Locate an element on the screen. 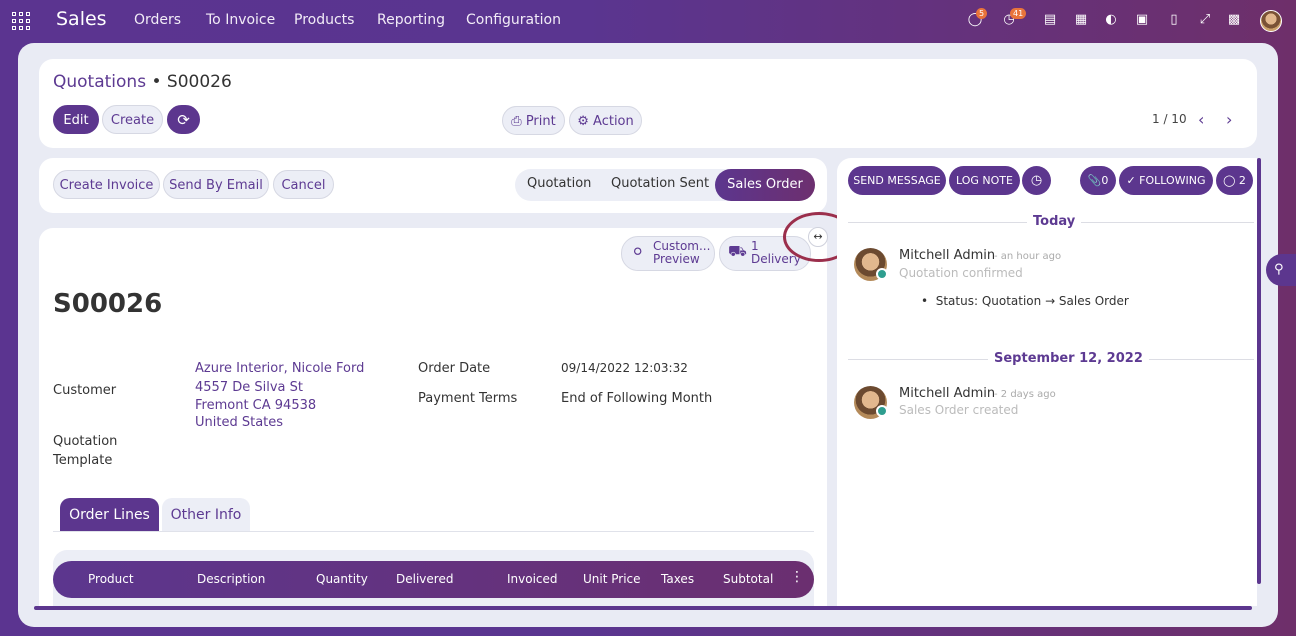  customer-street: 4557 De Silva St is located at coordinates (249, 387).